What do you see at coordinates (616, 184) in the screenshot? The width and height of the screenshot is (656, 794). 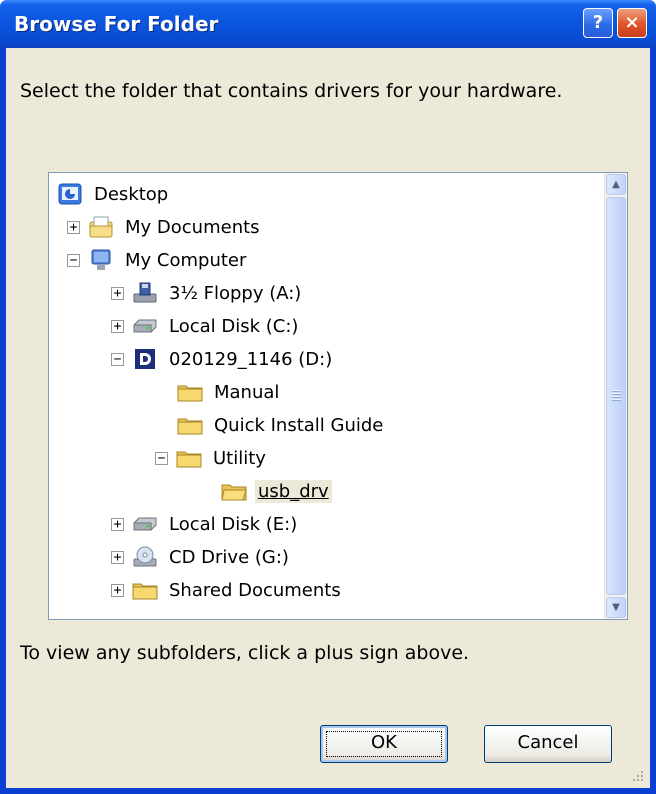 I see `scroll-up-button: ▲` at bounding box center [616, 184].